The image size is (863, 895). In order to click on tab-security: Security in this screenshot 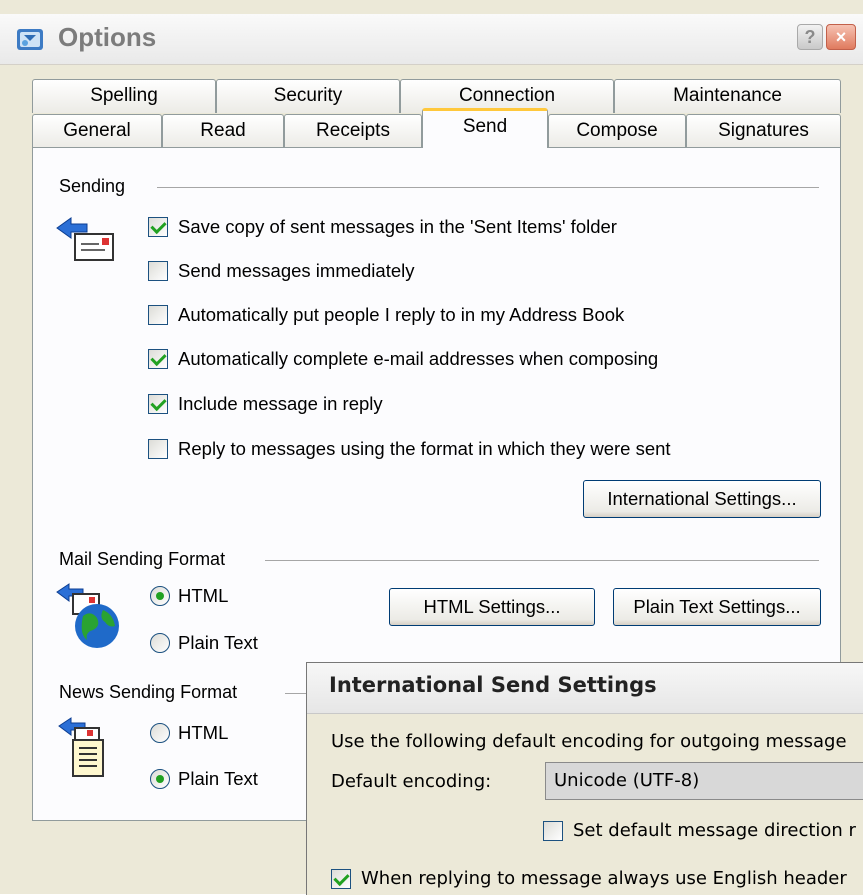, I will do `click(308, 96)`.